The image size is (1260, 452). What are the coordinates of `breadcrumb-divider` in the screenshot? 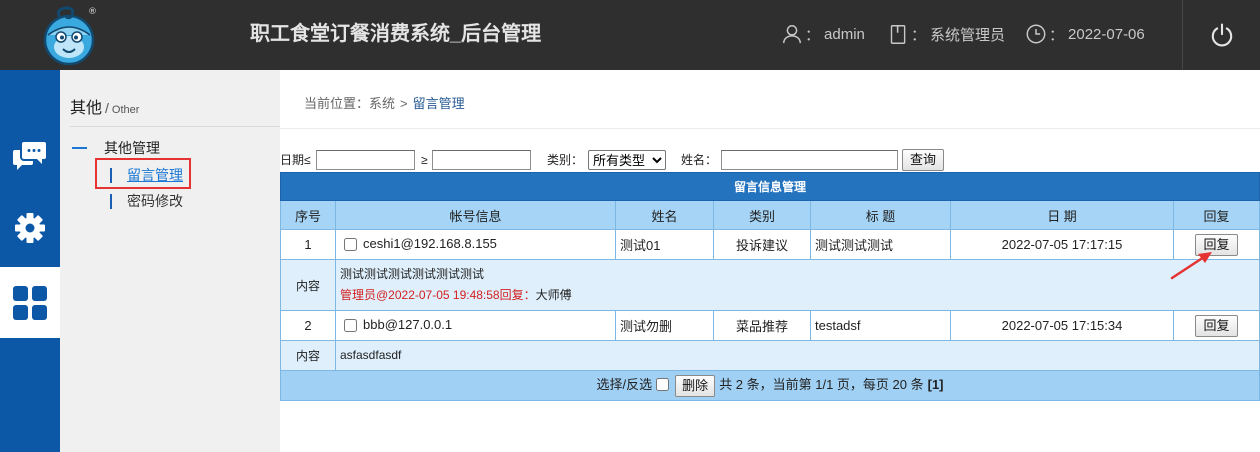 It's located at (770, 128).